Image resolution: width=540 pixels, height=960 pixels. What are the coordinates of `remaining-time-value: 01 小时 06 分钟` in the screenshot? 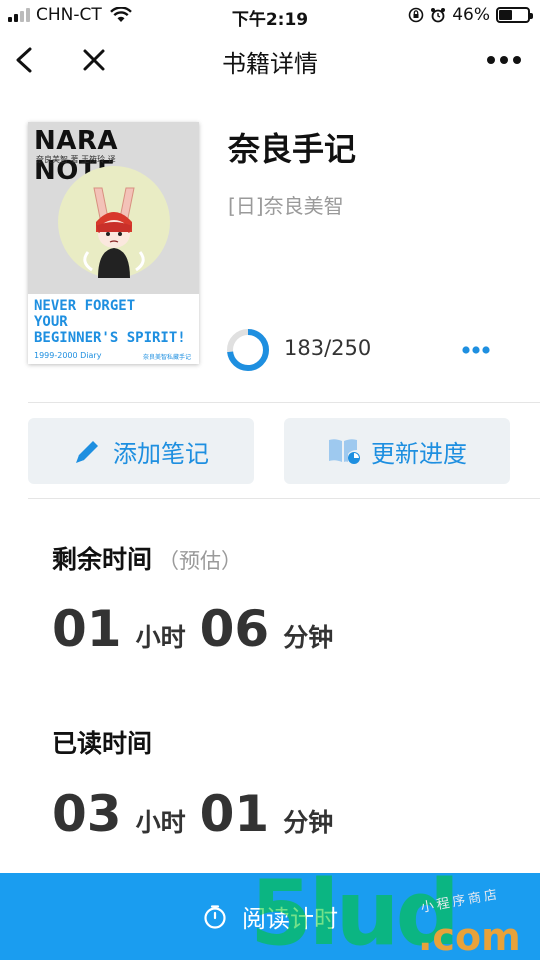 It's located at (199, 629).